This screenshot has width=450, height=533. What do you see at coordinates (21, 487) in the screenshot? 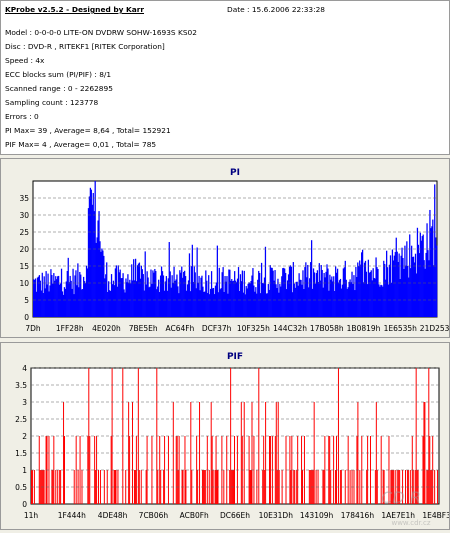
I see `y-tick-label: 0.5` at bounding box center [21, 487].